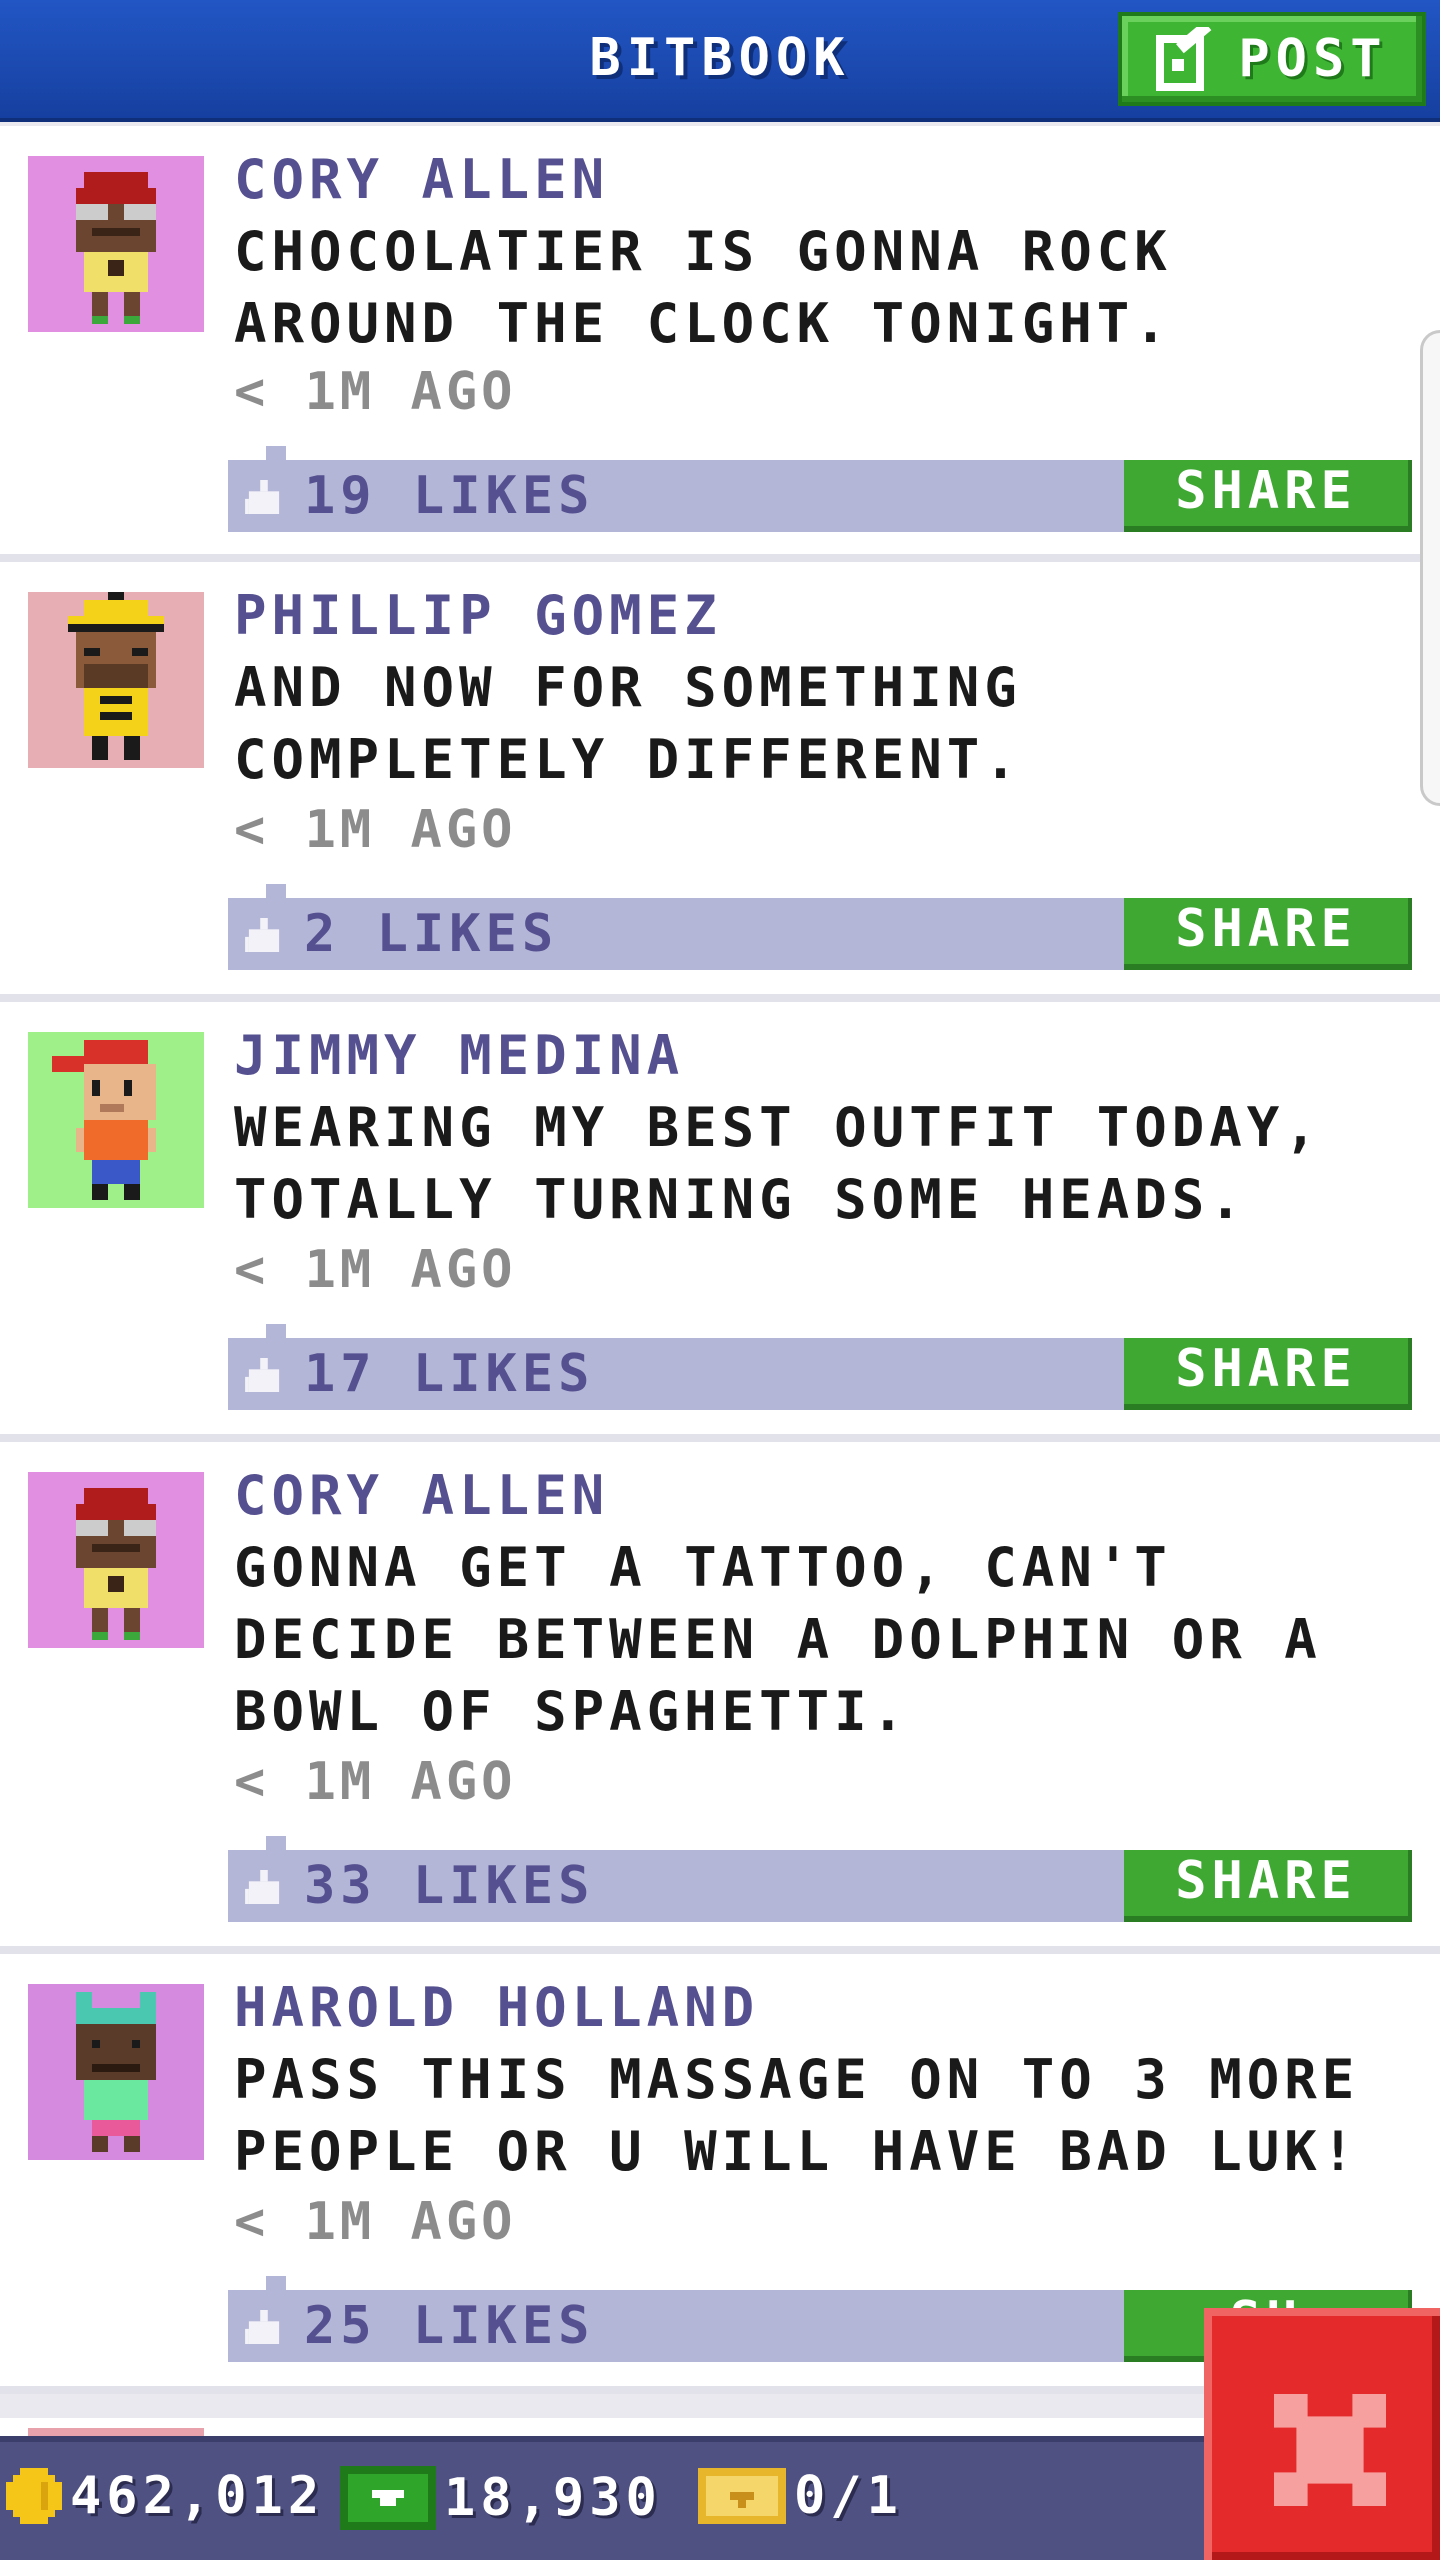 This screenshot has width=1440, height=2560. Describe the element at coordinates (553, 2498) in the screenshot. I see `bux-count: 18,930` at that location.